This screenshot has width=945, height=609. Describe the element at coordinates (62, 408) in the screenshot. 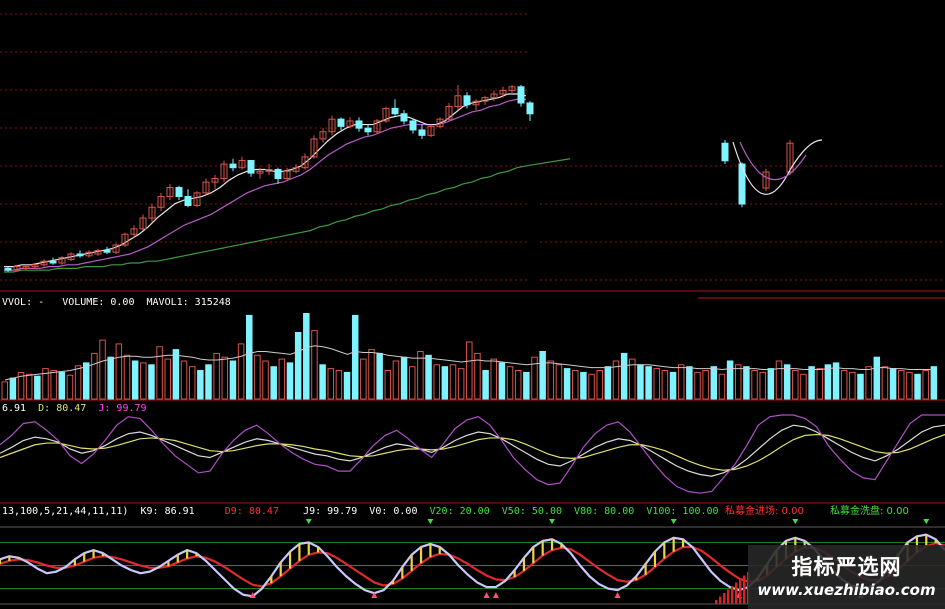

I see `kdj-d-value: D: 80.47` at that location.